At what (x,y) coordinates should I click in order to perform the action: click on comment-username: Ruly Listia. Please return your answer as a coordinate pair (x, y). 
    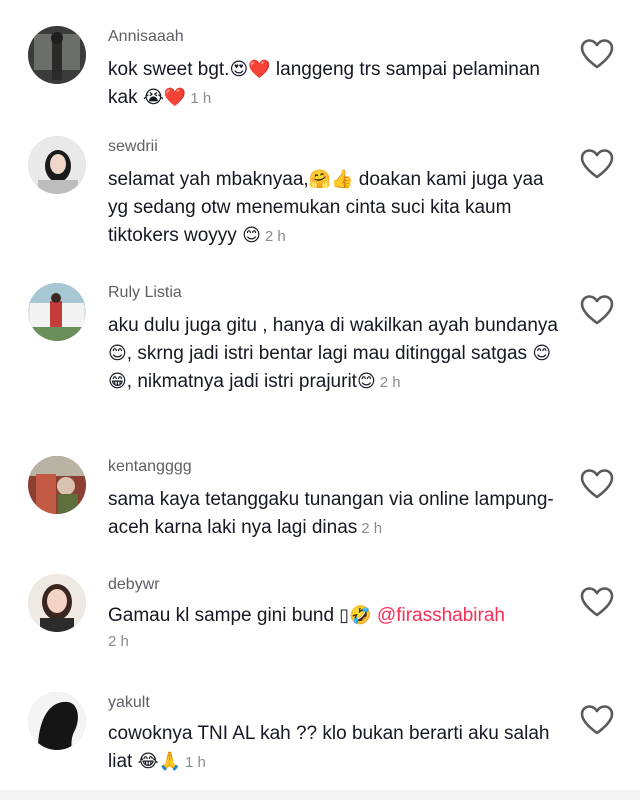
    Looking at the image, I should click on (145, 293).